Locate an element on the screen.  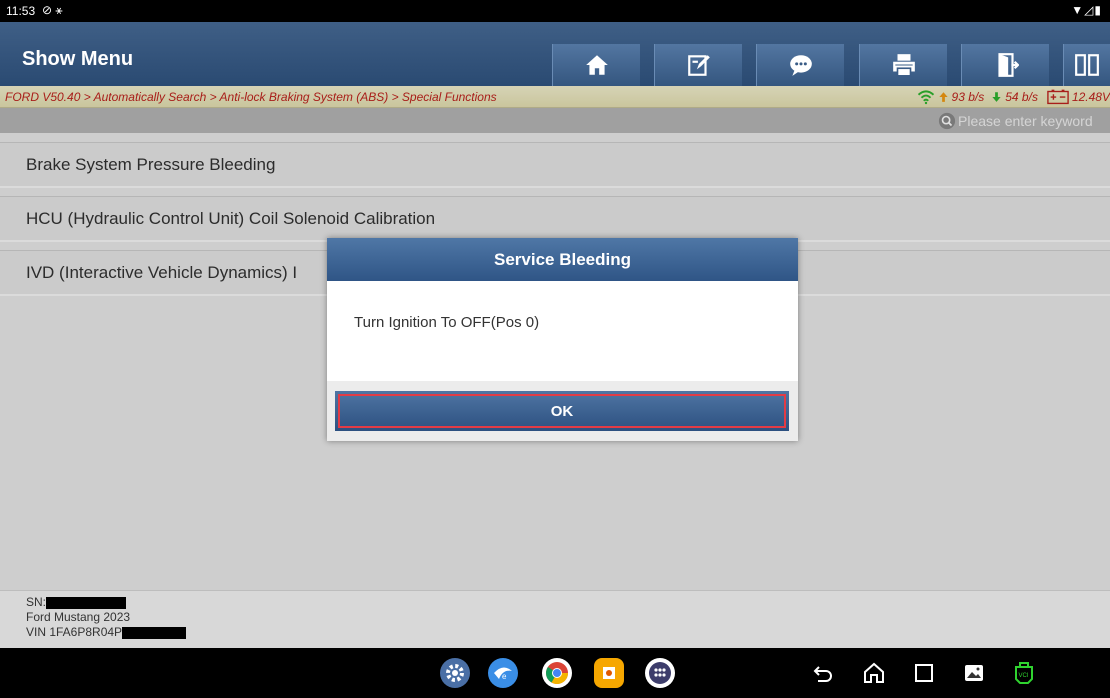
vin-number: VIN 1FA6P8R04P is located at coordinates (106, 632).